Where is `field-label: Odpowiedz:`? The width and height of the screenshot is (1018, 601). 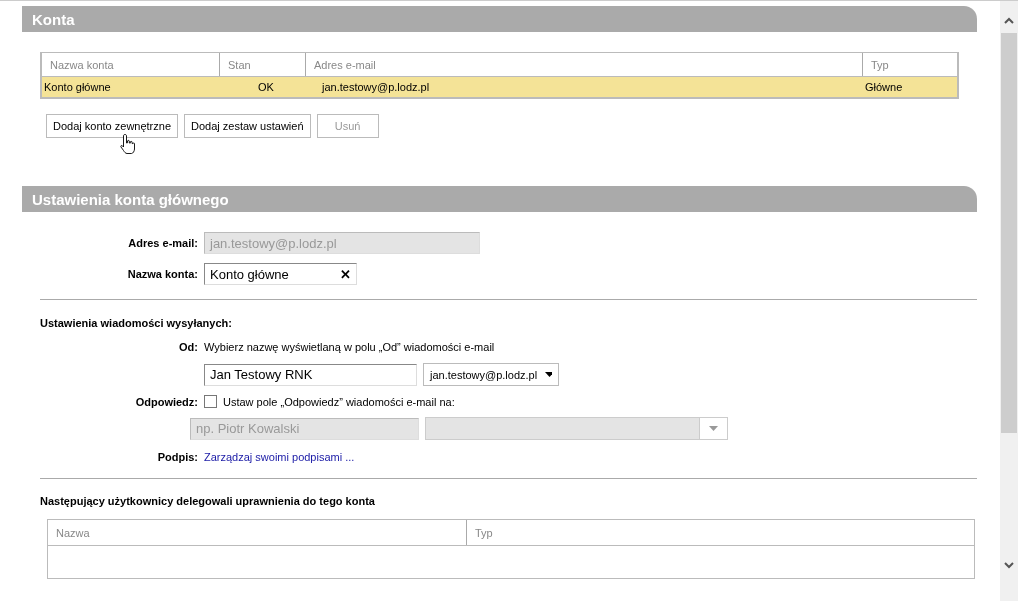
field-label: Odpowiedz: is located at coordinates (166, 401).